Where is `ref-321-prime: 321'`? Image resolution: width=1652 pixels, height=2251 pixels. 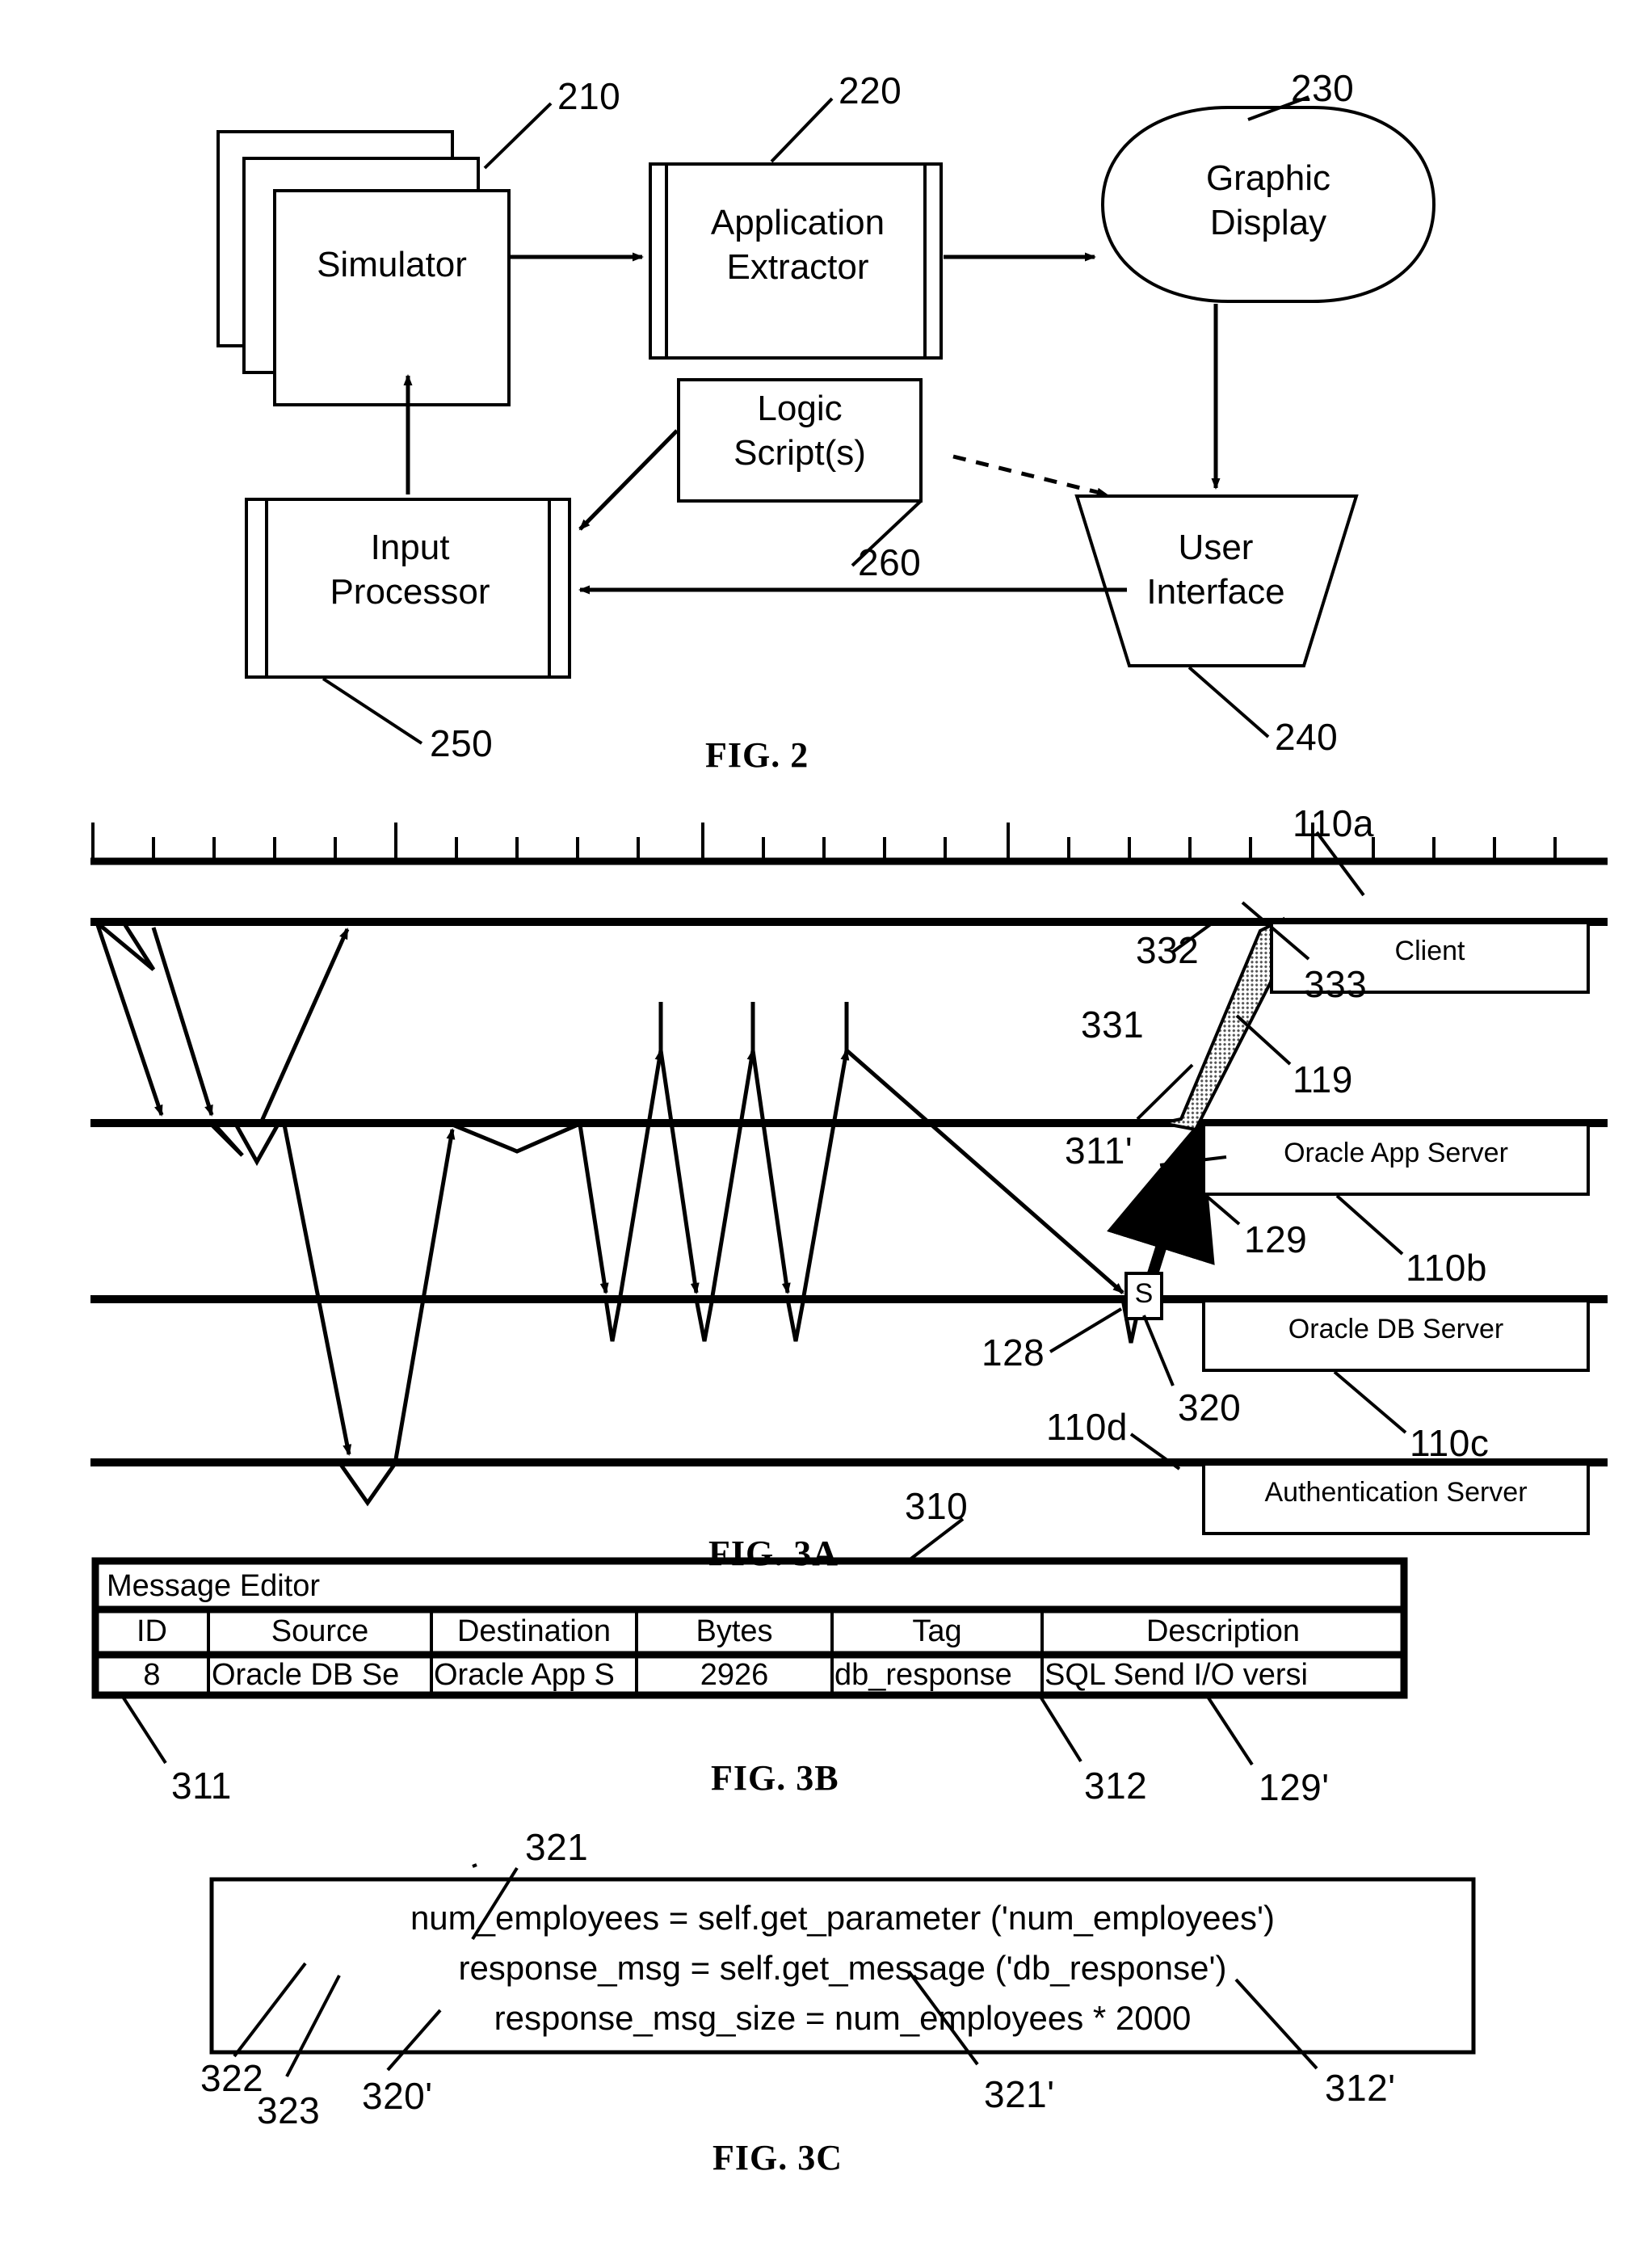 ref-321-prime: 321' is located at coordinates (1019, 2094).